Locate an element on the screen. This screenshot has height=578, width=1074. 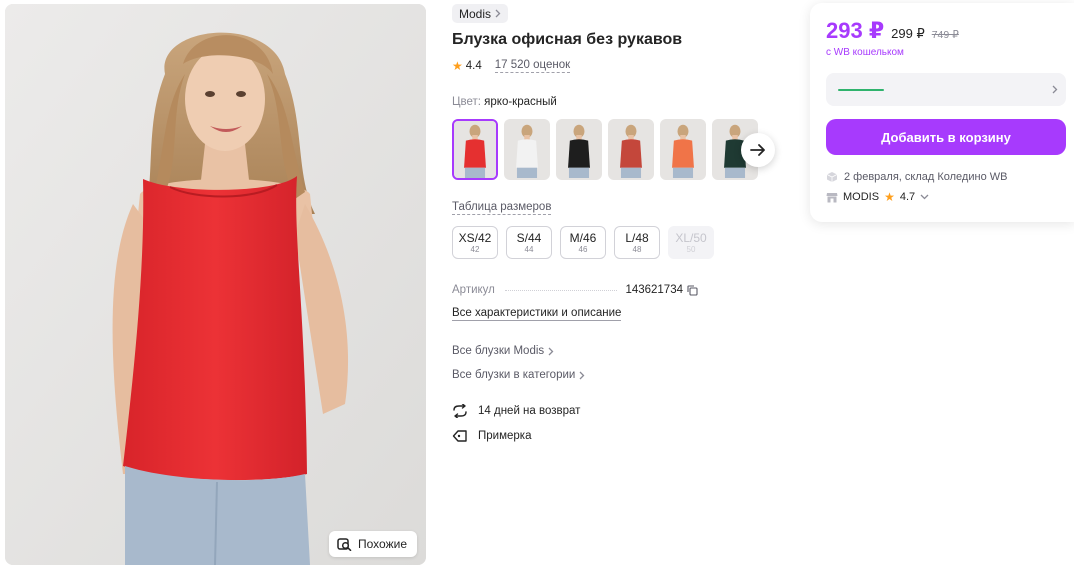
size-ru: 42 is located at coordinates (475, 249).